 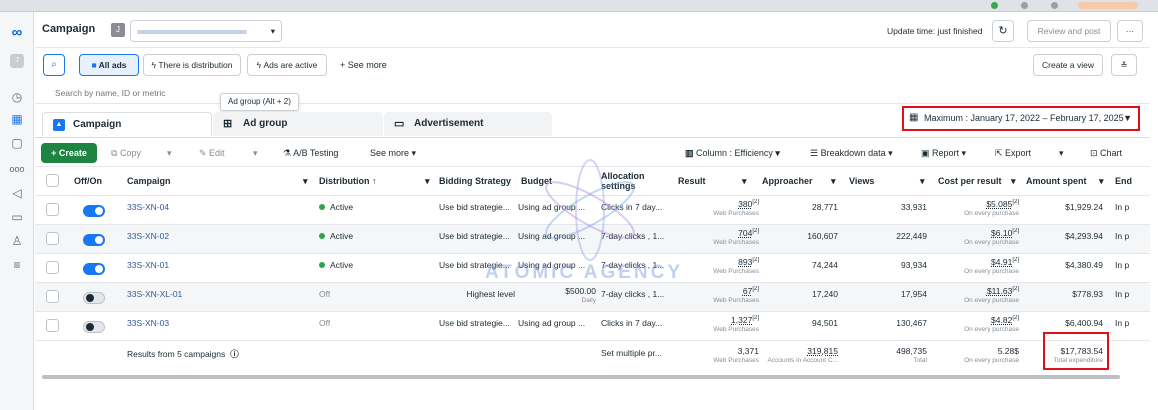 I want to click on grid-icon: ▦, so click(x=17, y=119).